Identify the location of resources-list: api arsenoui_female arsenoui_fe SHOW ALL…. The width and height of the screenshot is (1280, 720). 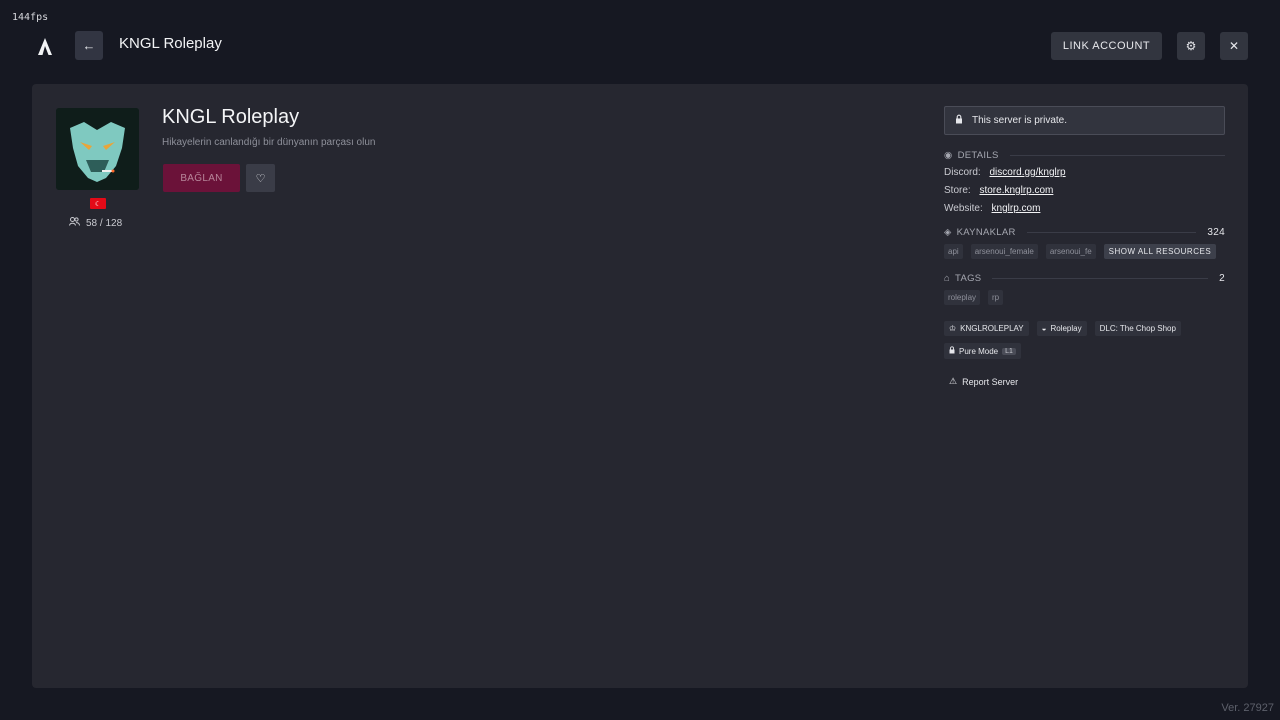
(1084, 251).